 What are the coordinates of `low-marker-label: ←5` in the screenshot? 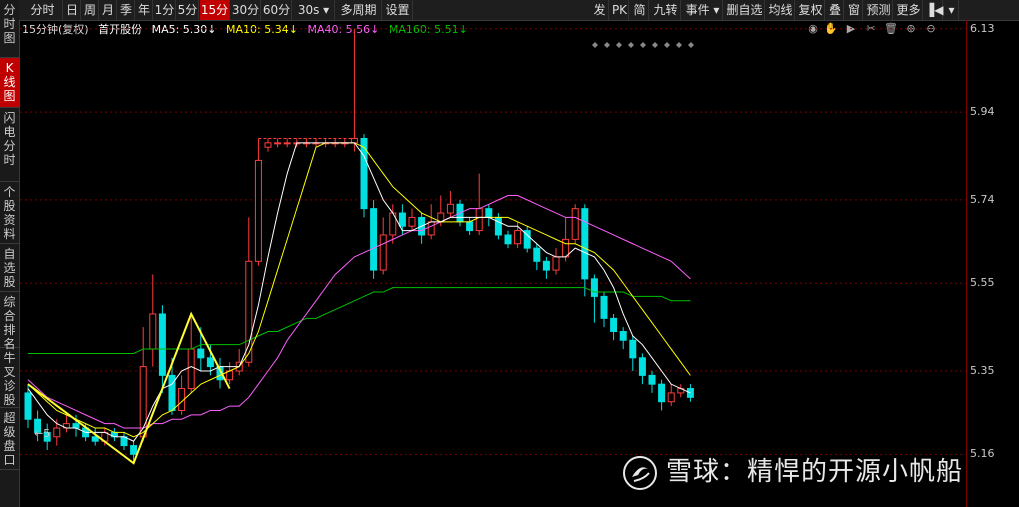 It's located at (42, 433).